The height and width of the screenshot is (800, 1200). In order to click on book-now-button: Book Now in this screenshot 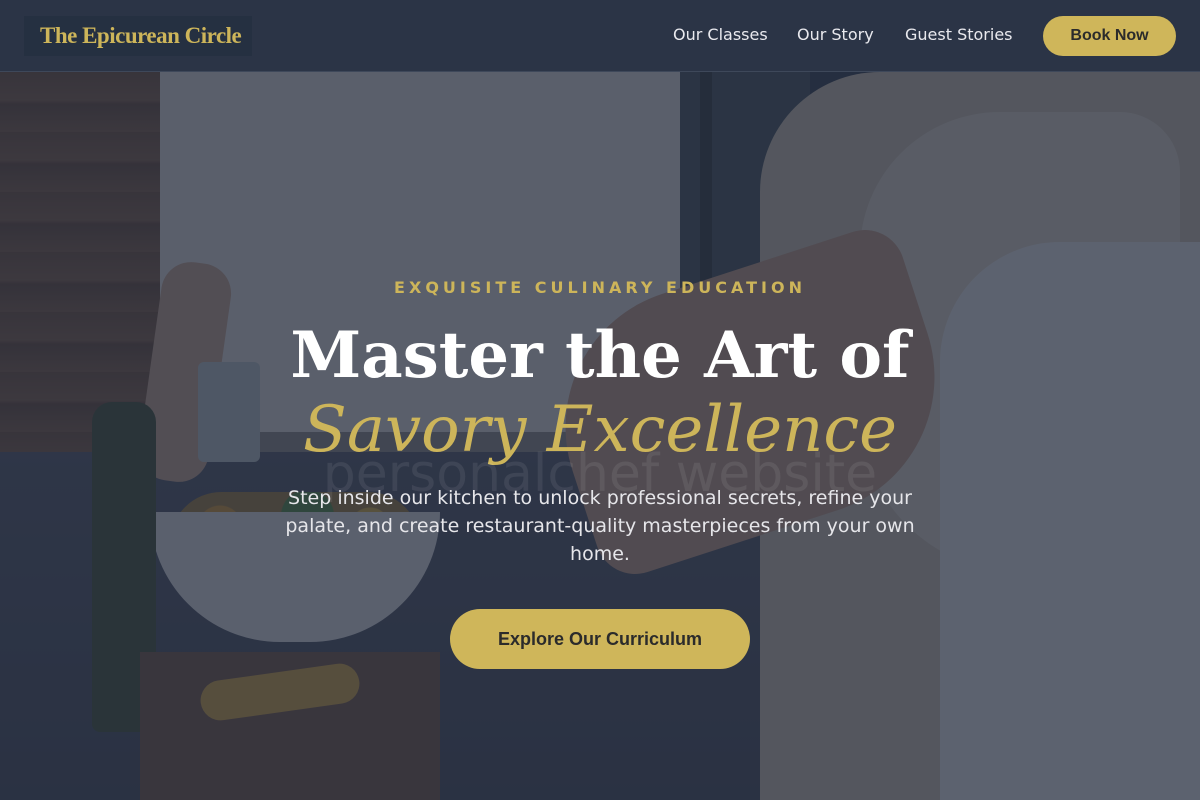, I will do `click(1109, 36)`.